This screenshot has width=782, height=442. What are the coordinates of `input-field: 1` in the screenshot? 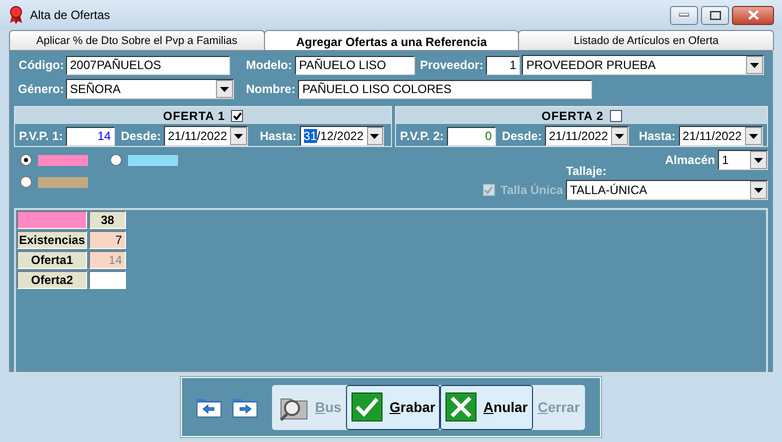 It's located at (503, 65).